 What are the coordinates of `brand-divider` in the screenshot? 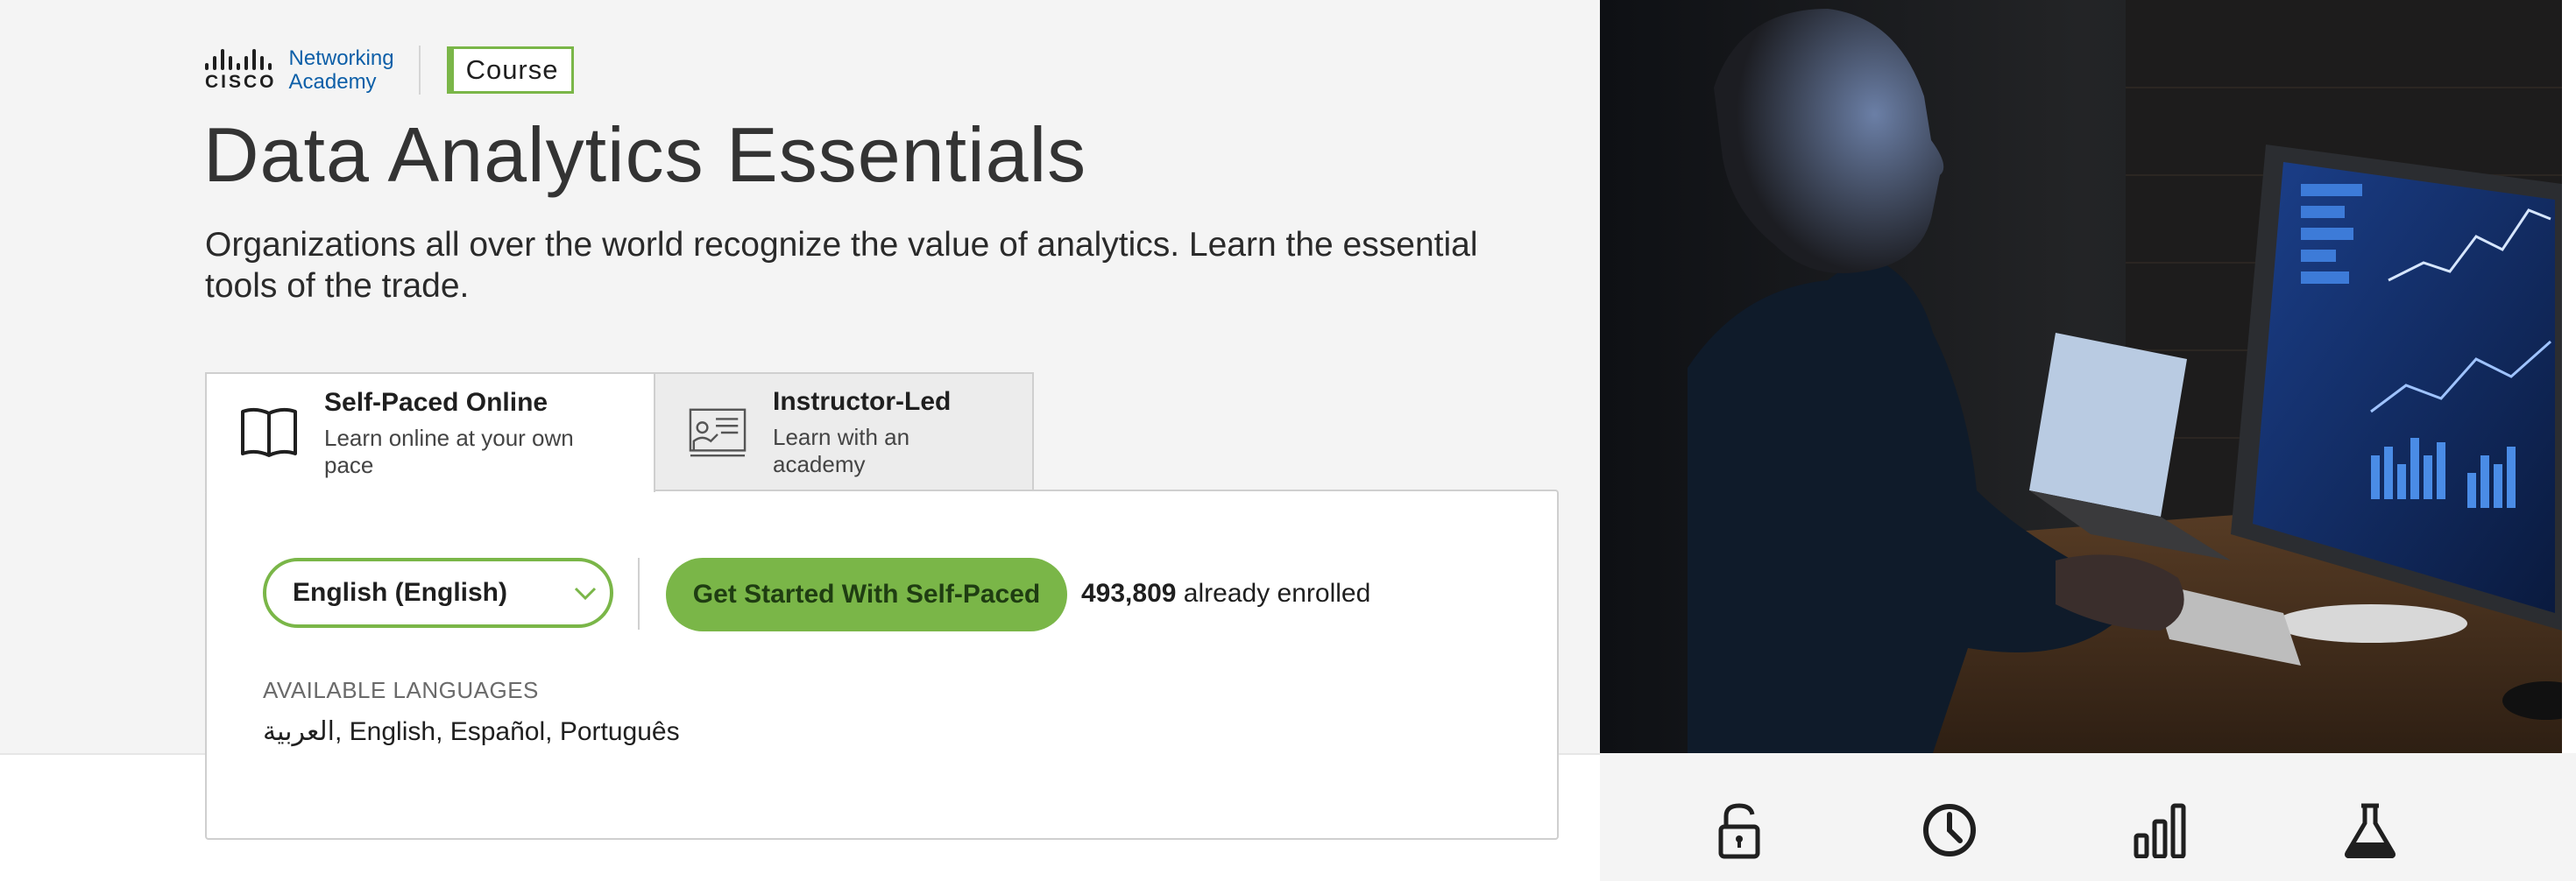 It's located at (419, 70).